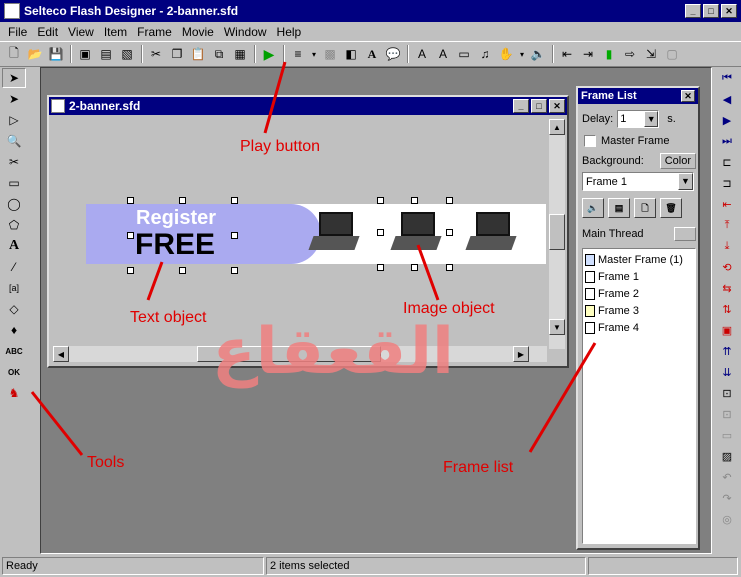 This screenshot has width=741, height=577. Describe the element at coordinates (521, 106) in the screenshot. I see `doc-minimize-button: _` at that location.